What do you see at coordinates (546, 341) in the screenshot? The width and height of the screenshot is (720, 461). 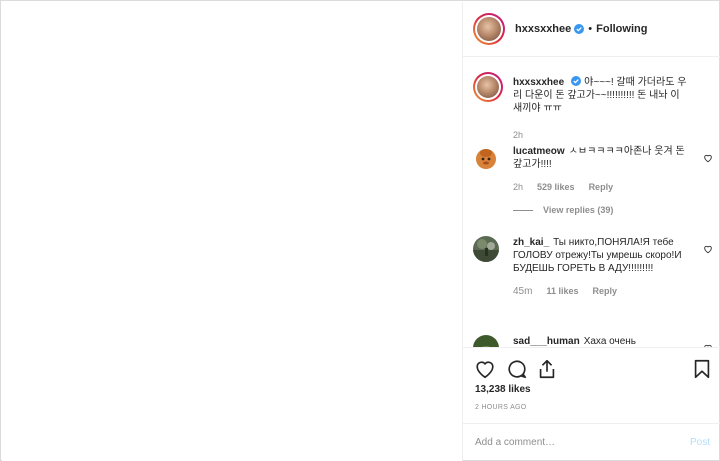 I see `comment-username: sad___human` at bounding box center [546, 341].